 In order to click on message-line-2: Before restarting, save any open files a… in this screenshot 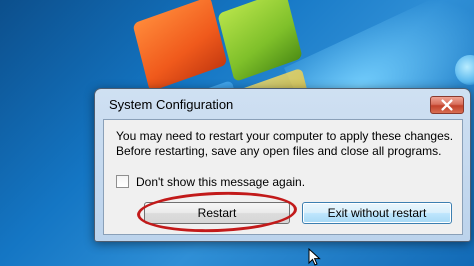, I will do `click(279, 151)`.